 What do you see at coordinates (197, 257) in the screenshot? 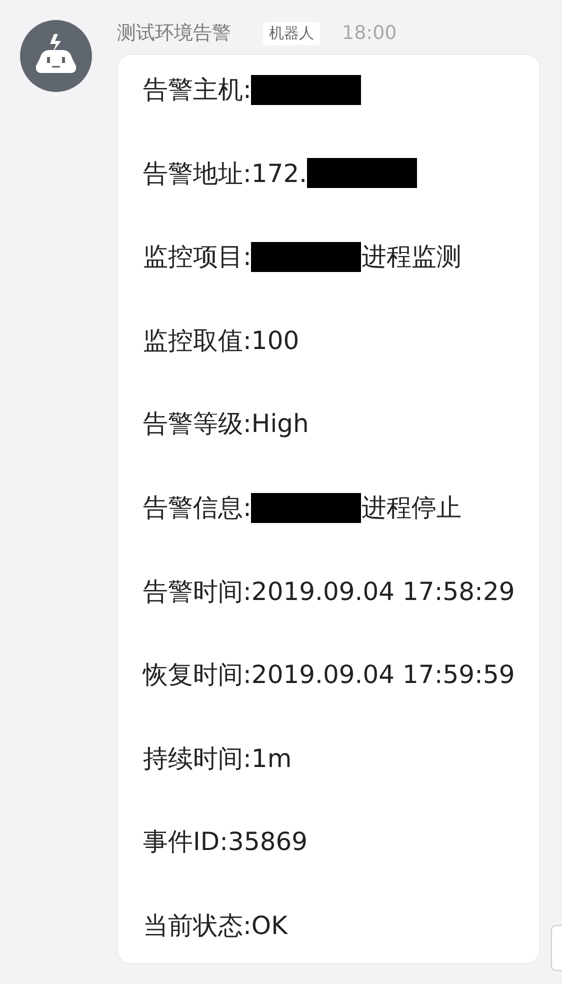
I see `alert-field-text: 监控项目:` at bounding box center [197, 257].